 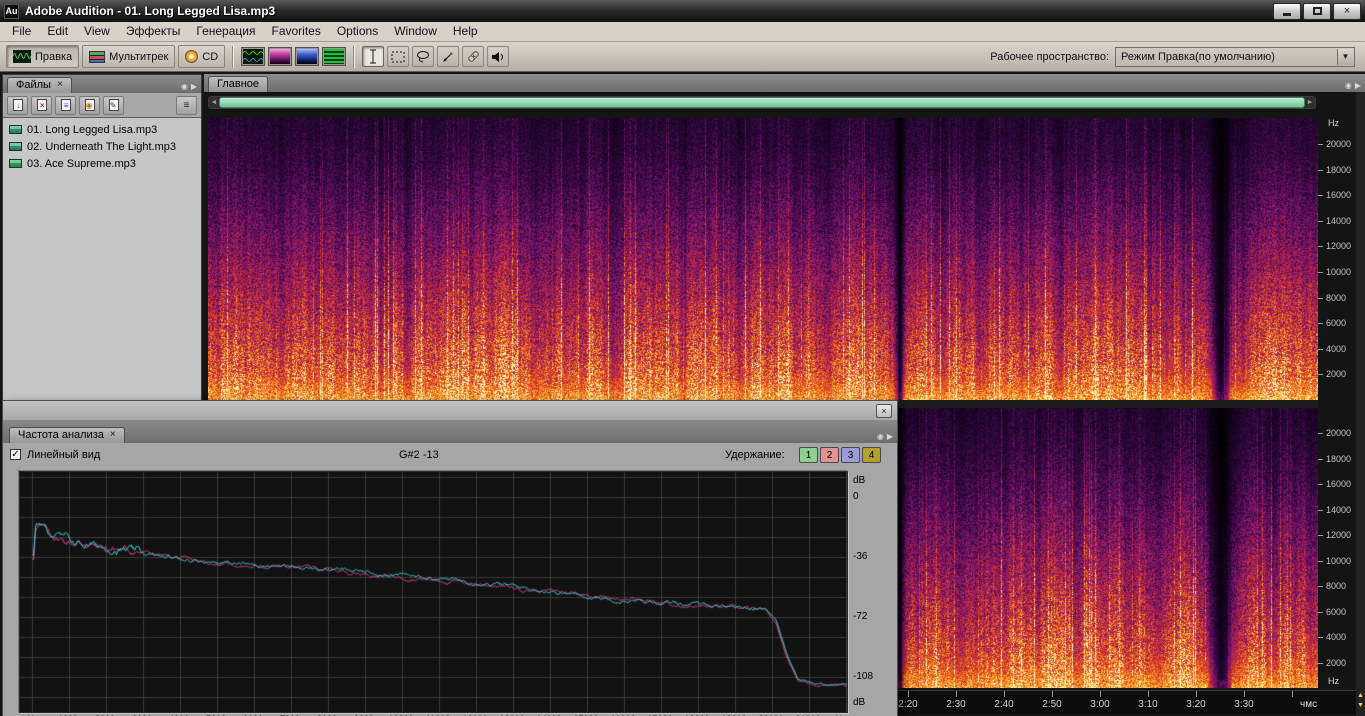 I want to click on timeline-label: 3:10, so click(x=1148, y=704).